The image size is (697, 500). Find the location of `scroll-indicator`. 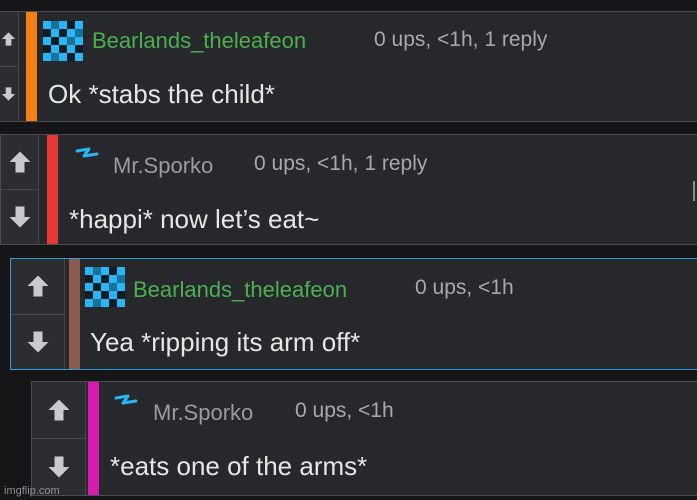

scroll-indicator is located at coordinates (694, 191).